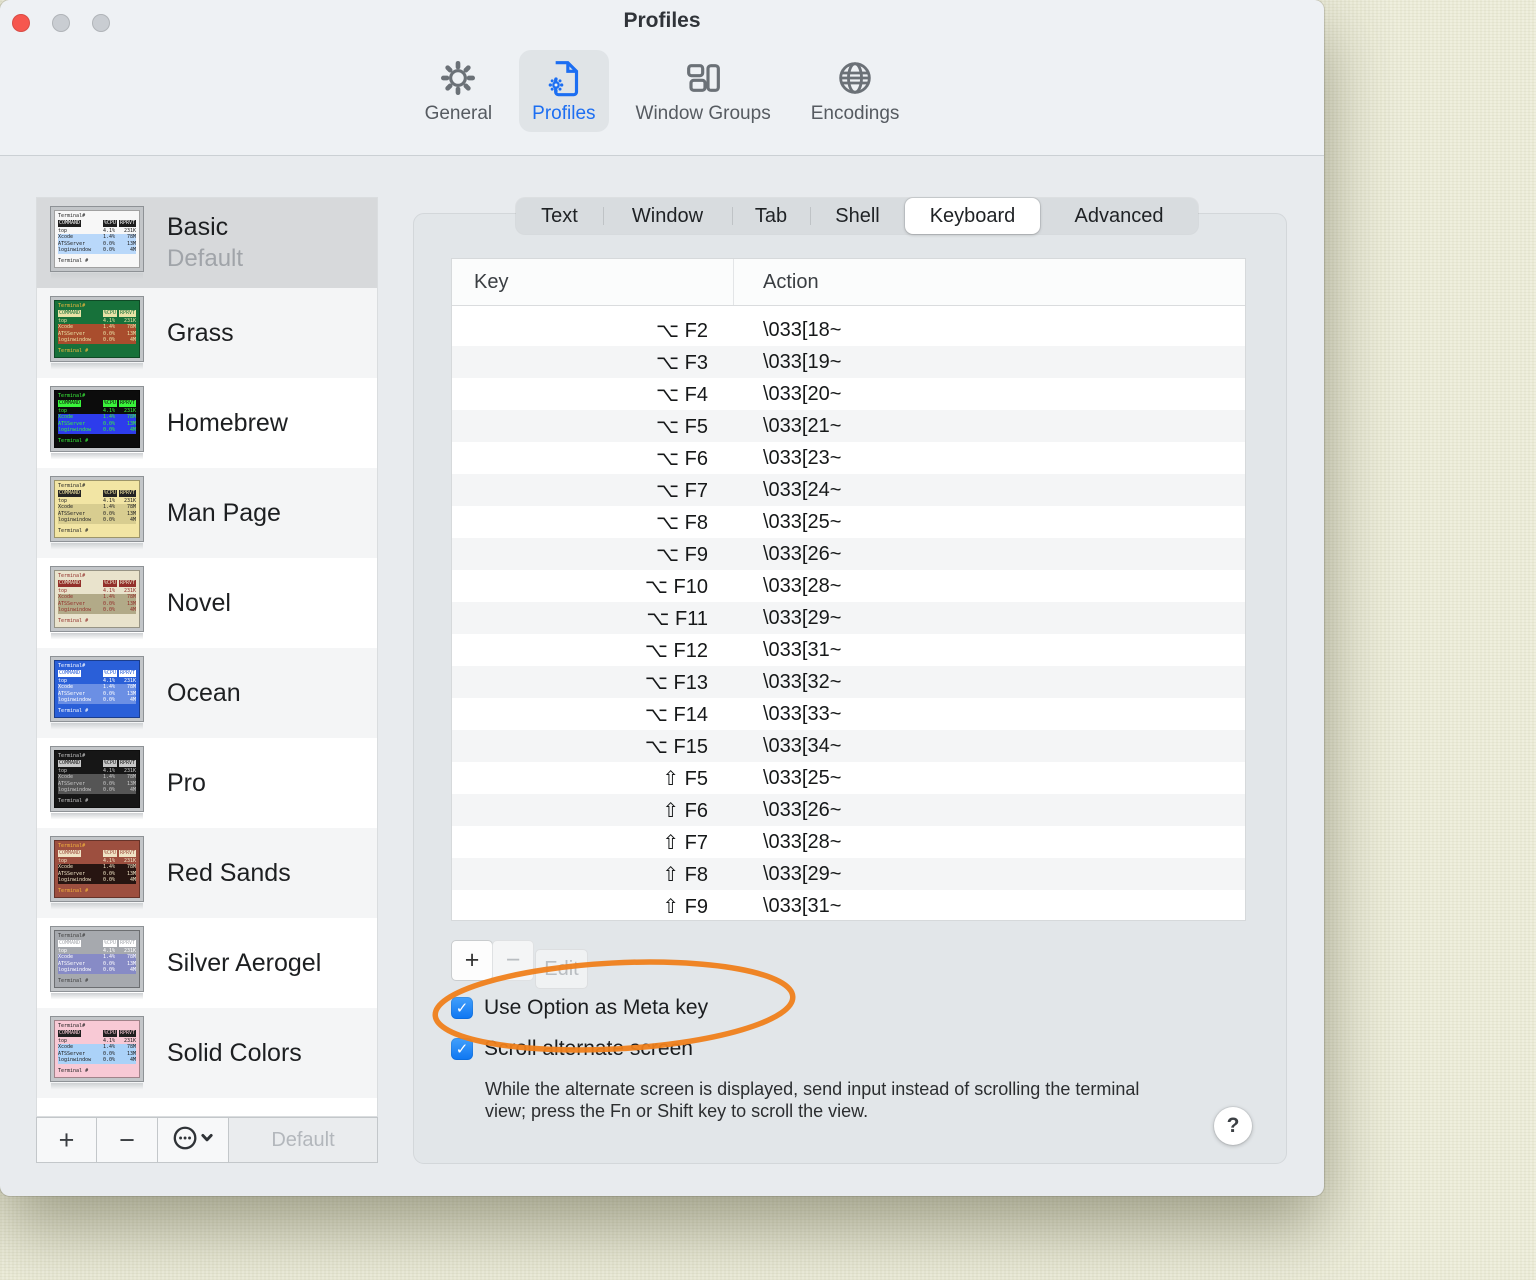  I want to click on profile-name: Pro, so click(186, 782).